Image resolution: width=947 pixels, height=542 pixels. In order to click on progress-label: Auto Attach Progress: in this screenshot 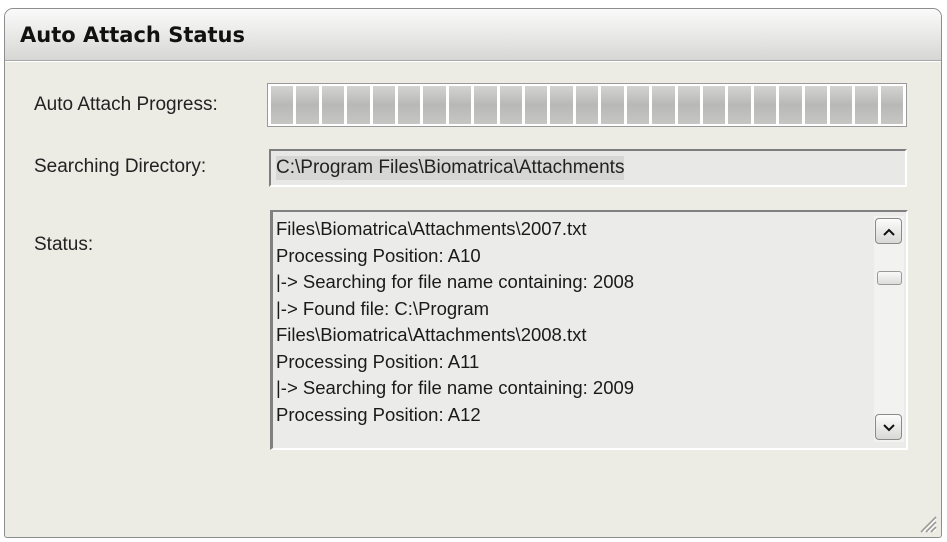, I will do `click(126, 104)`.